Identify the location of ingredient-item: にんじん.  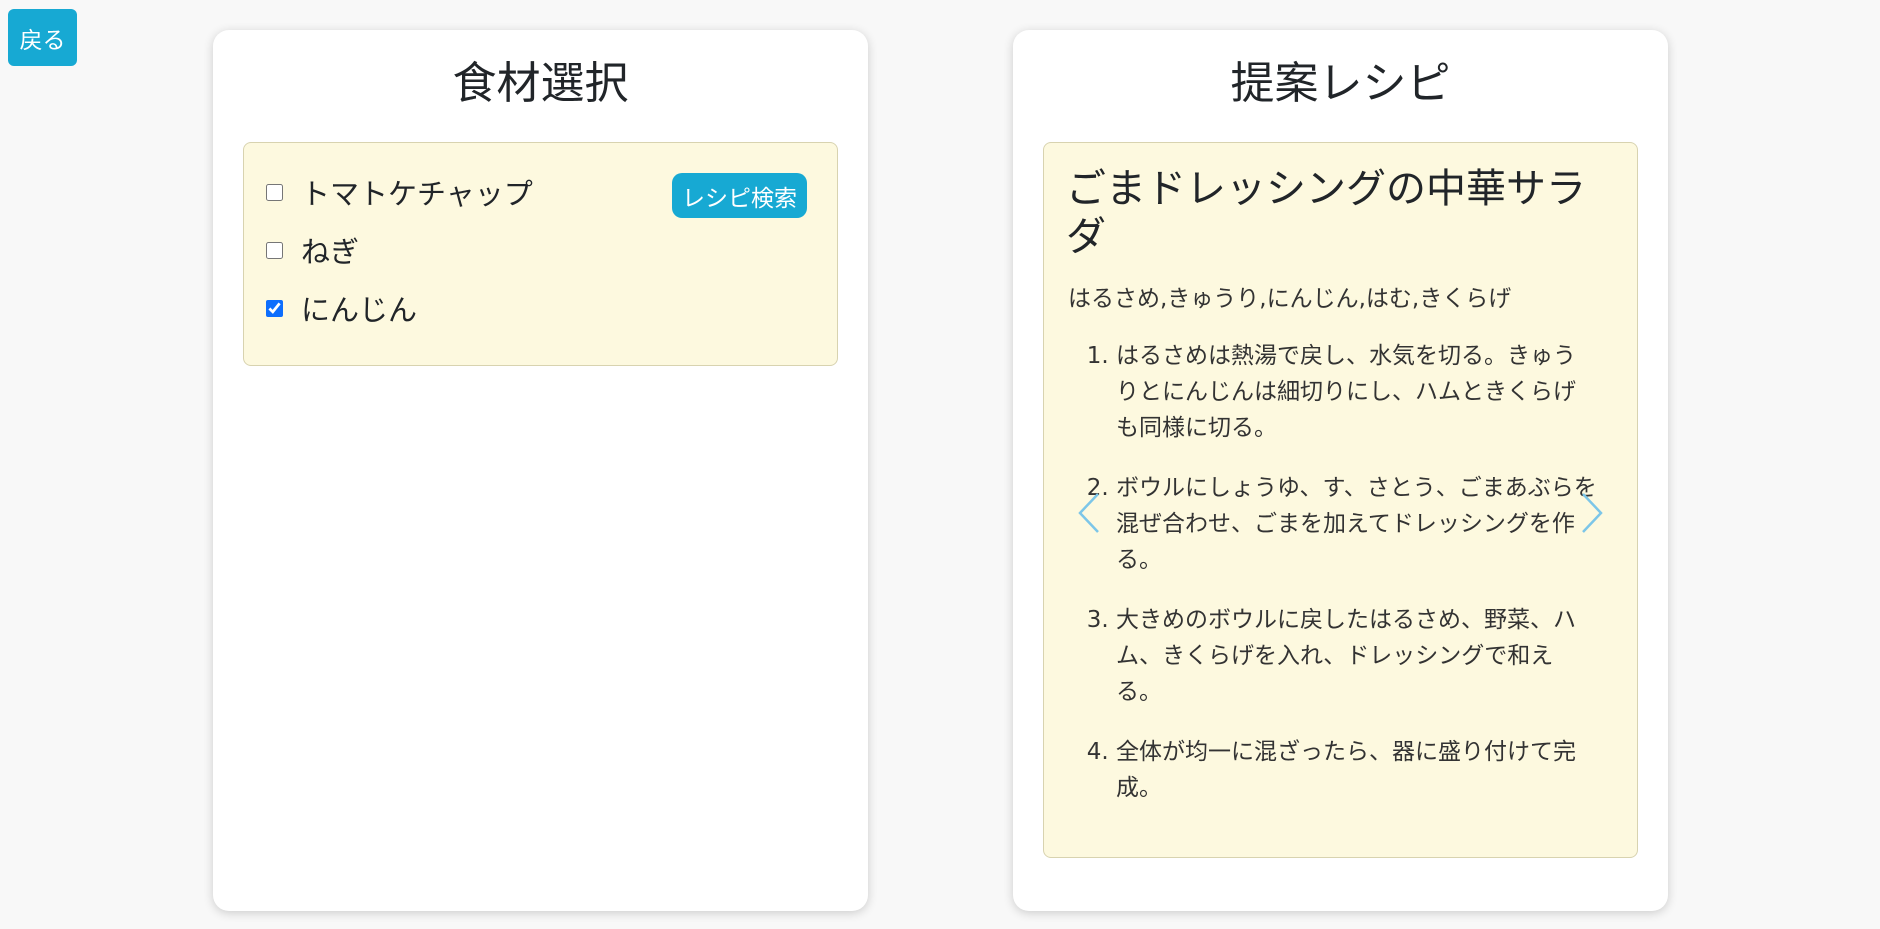
(399, 308).